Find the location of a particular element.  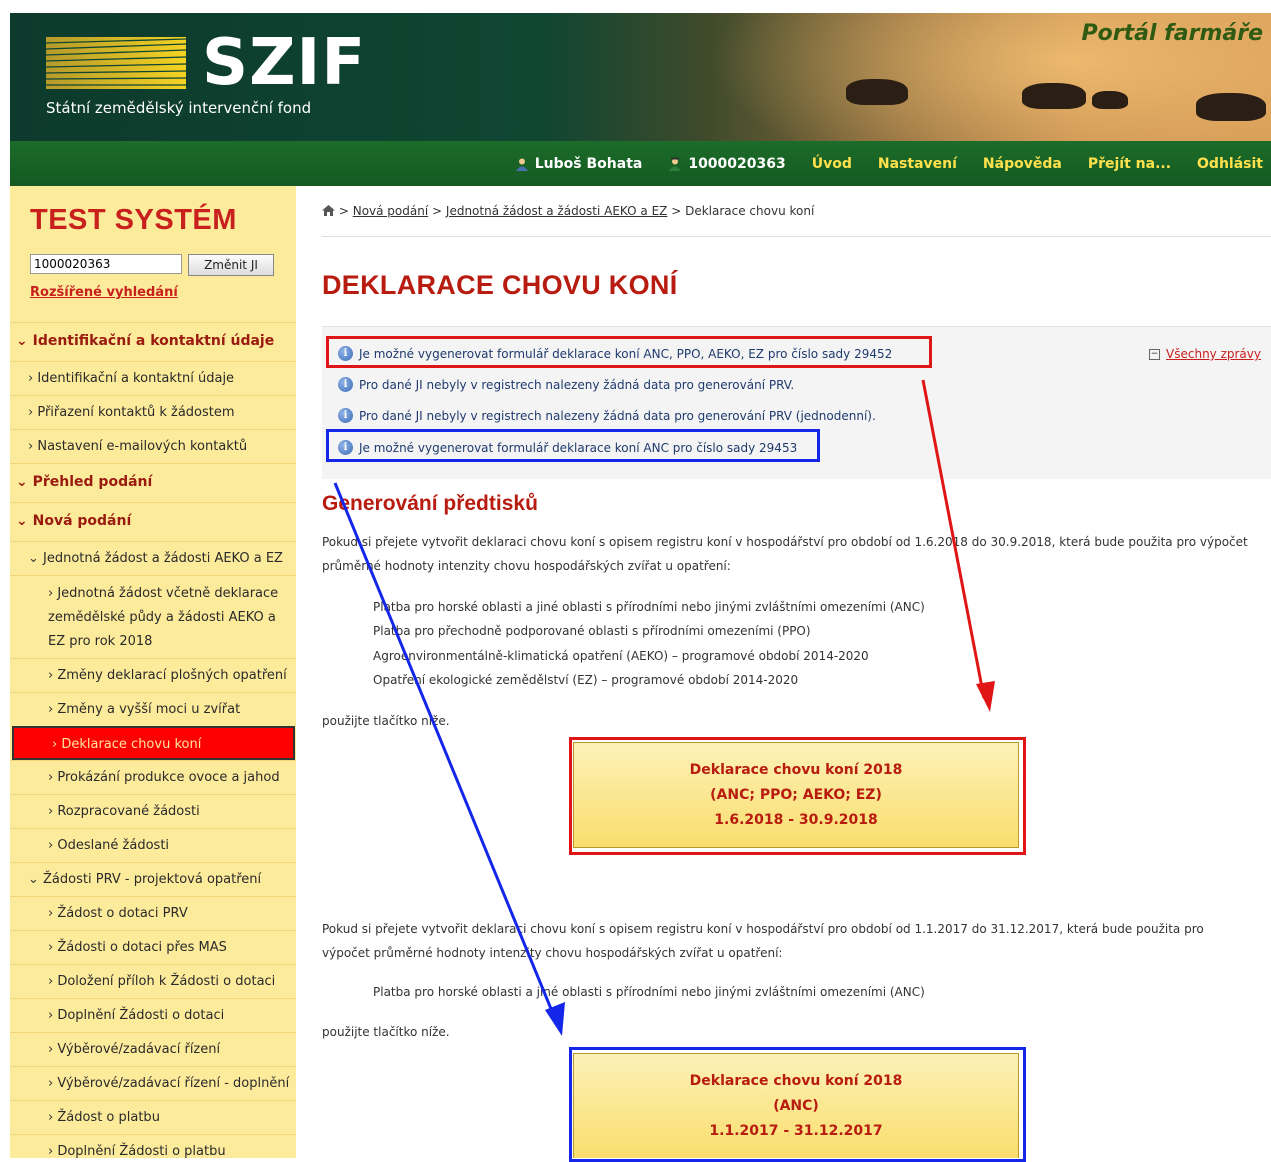

sidebar-menu-item: › Identifikační a kontaktní údaje is located at coordinates (153, 378).